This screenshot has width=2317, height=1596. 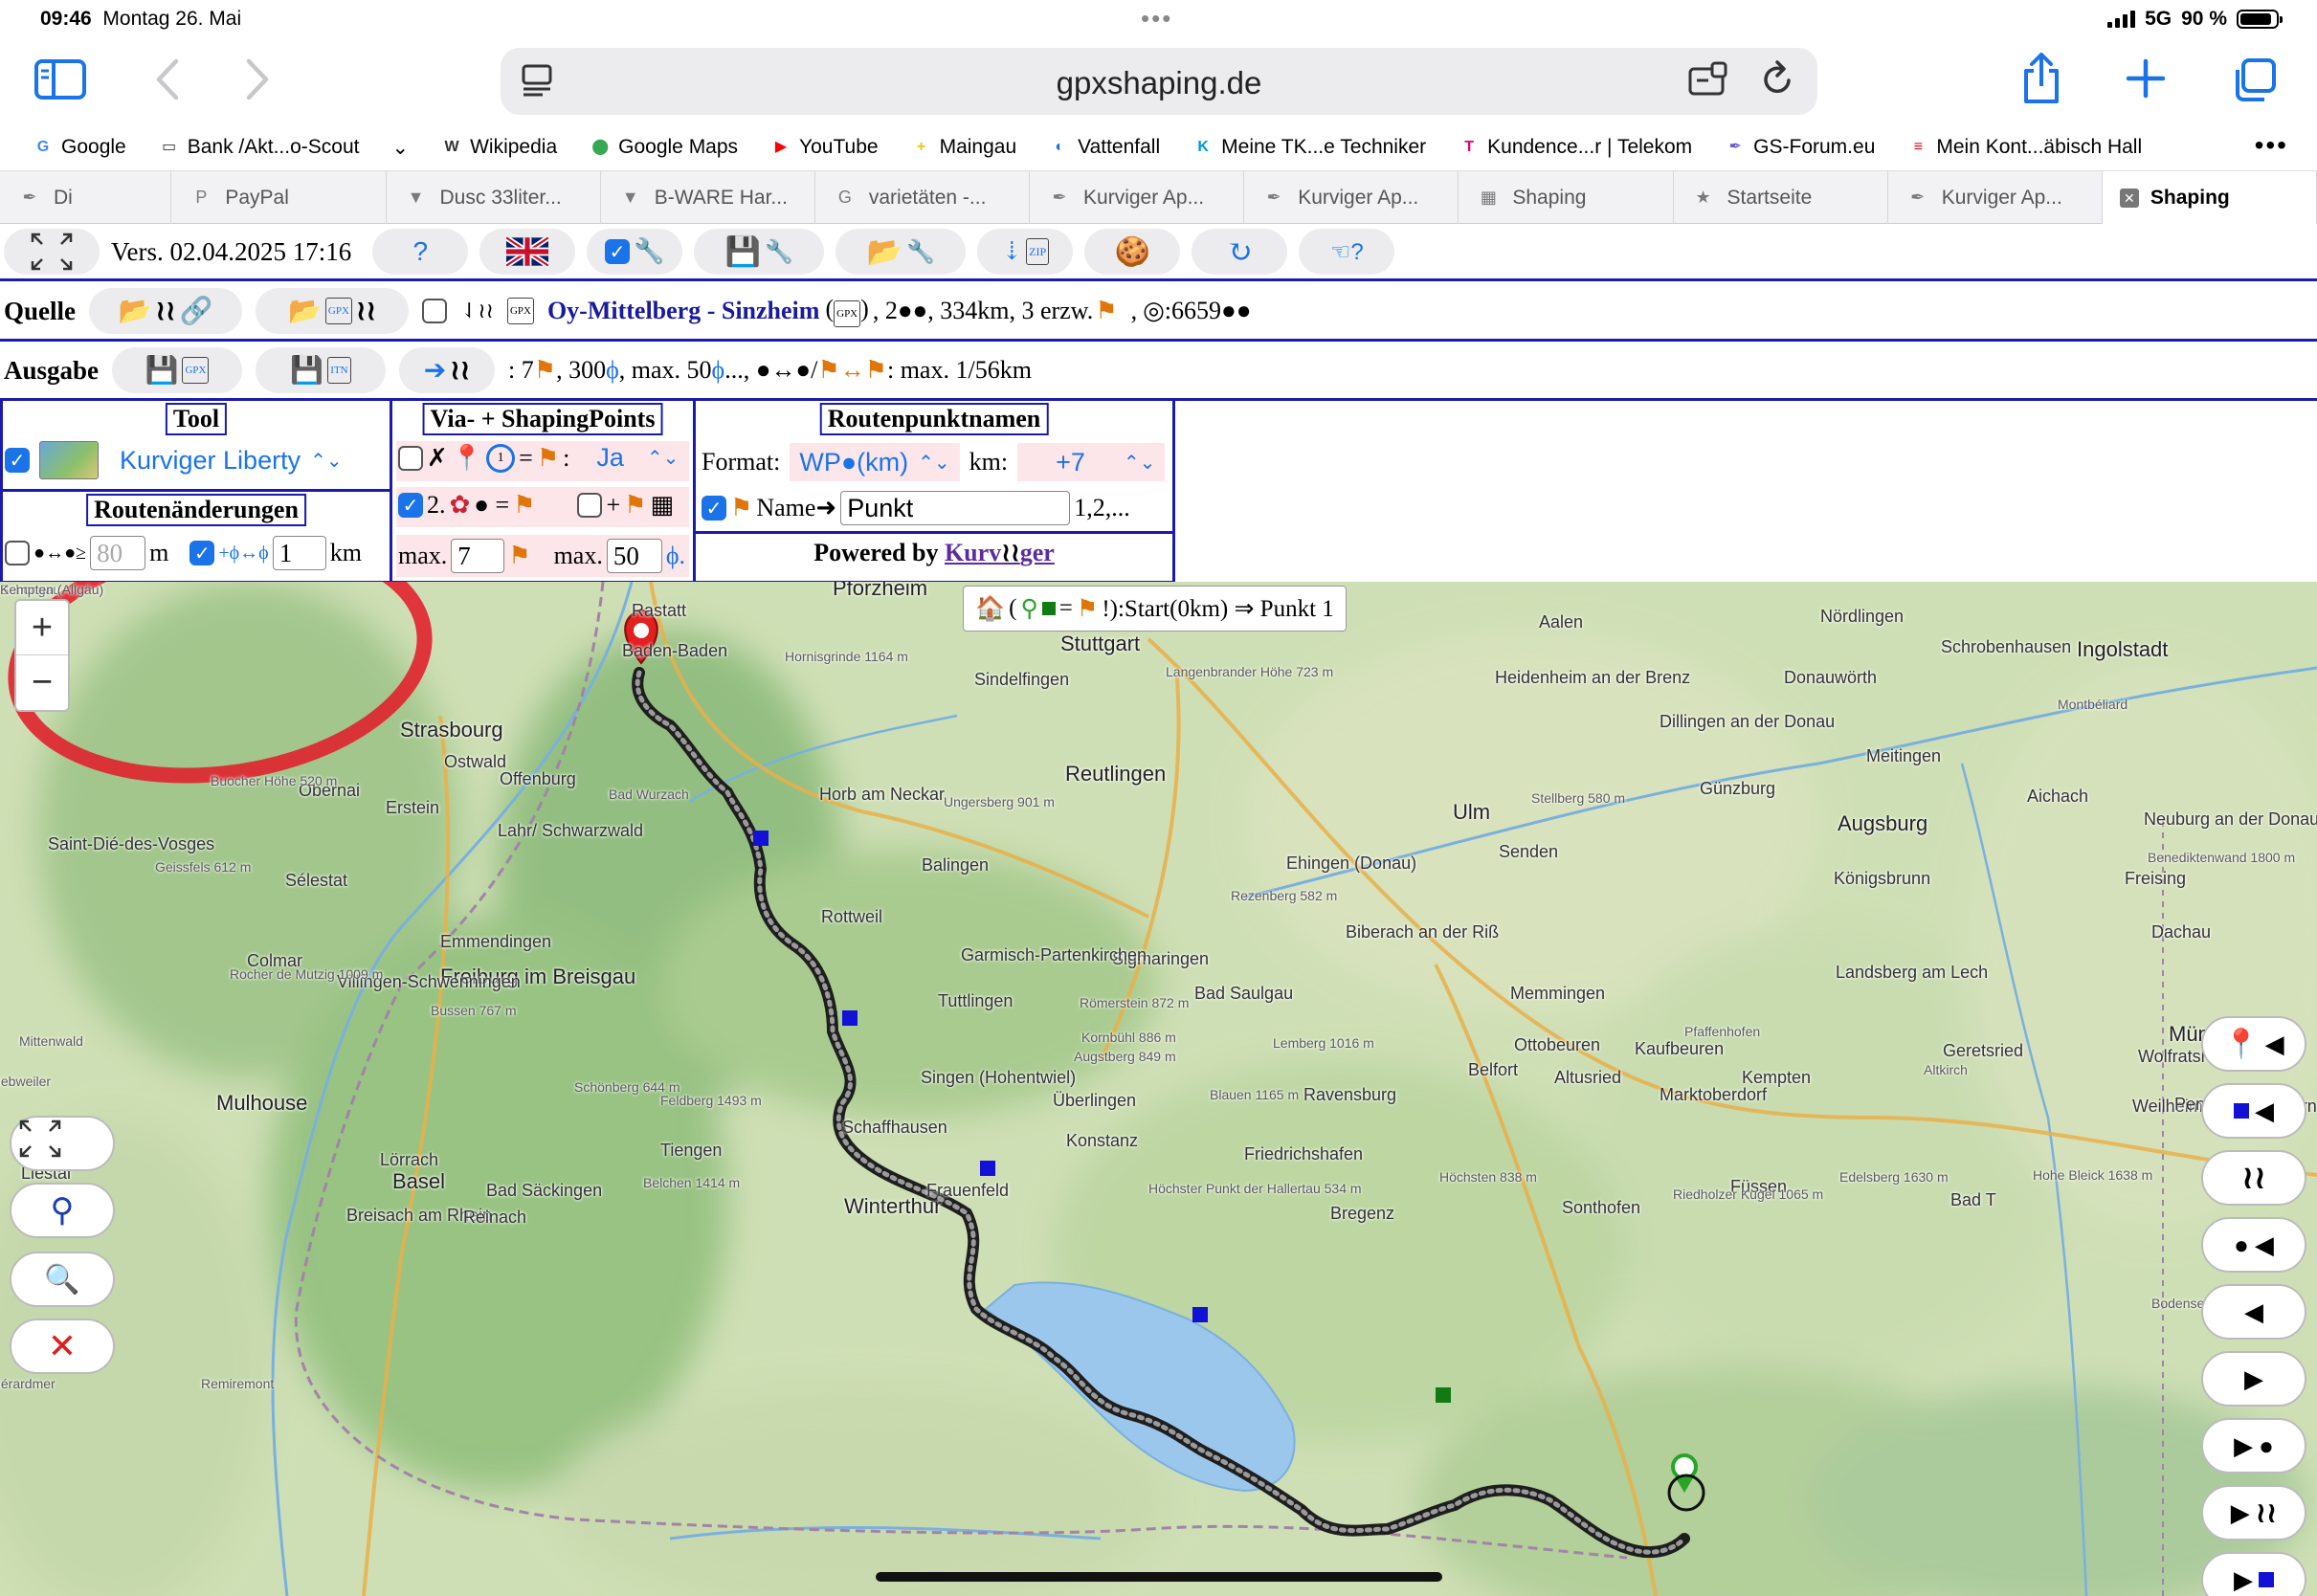 I want to click on bookmark-item: ⬤ Google Maps, so click(x=664, y=147).